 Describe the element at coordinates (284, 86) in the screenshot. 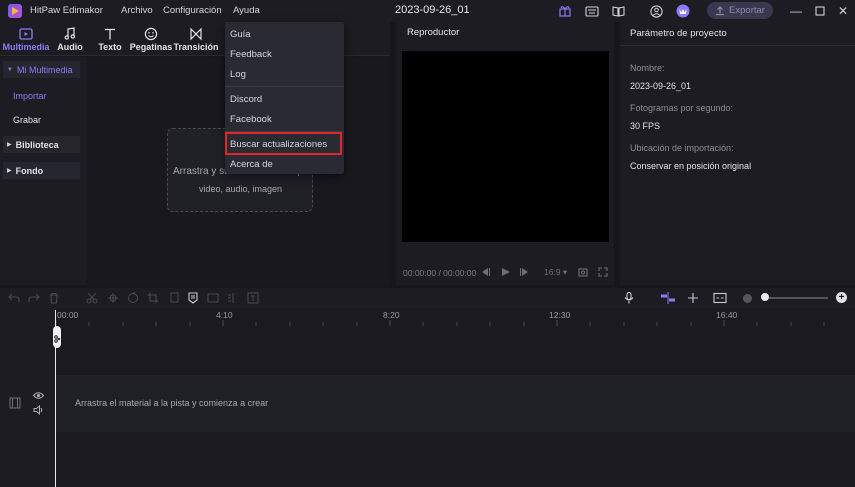

I see `menu-separator` at that location.